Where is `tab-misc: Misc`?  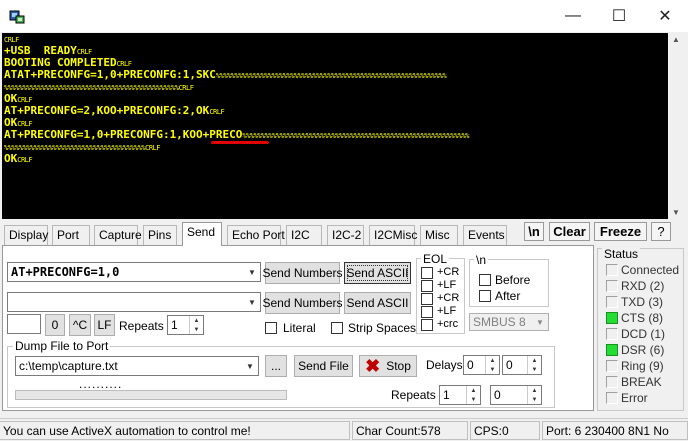
tab-misc: Misc is located at coordinates (439, 235).